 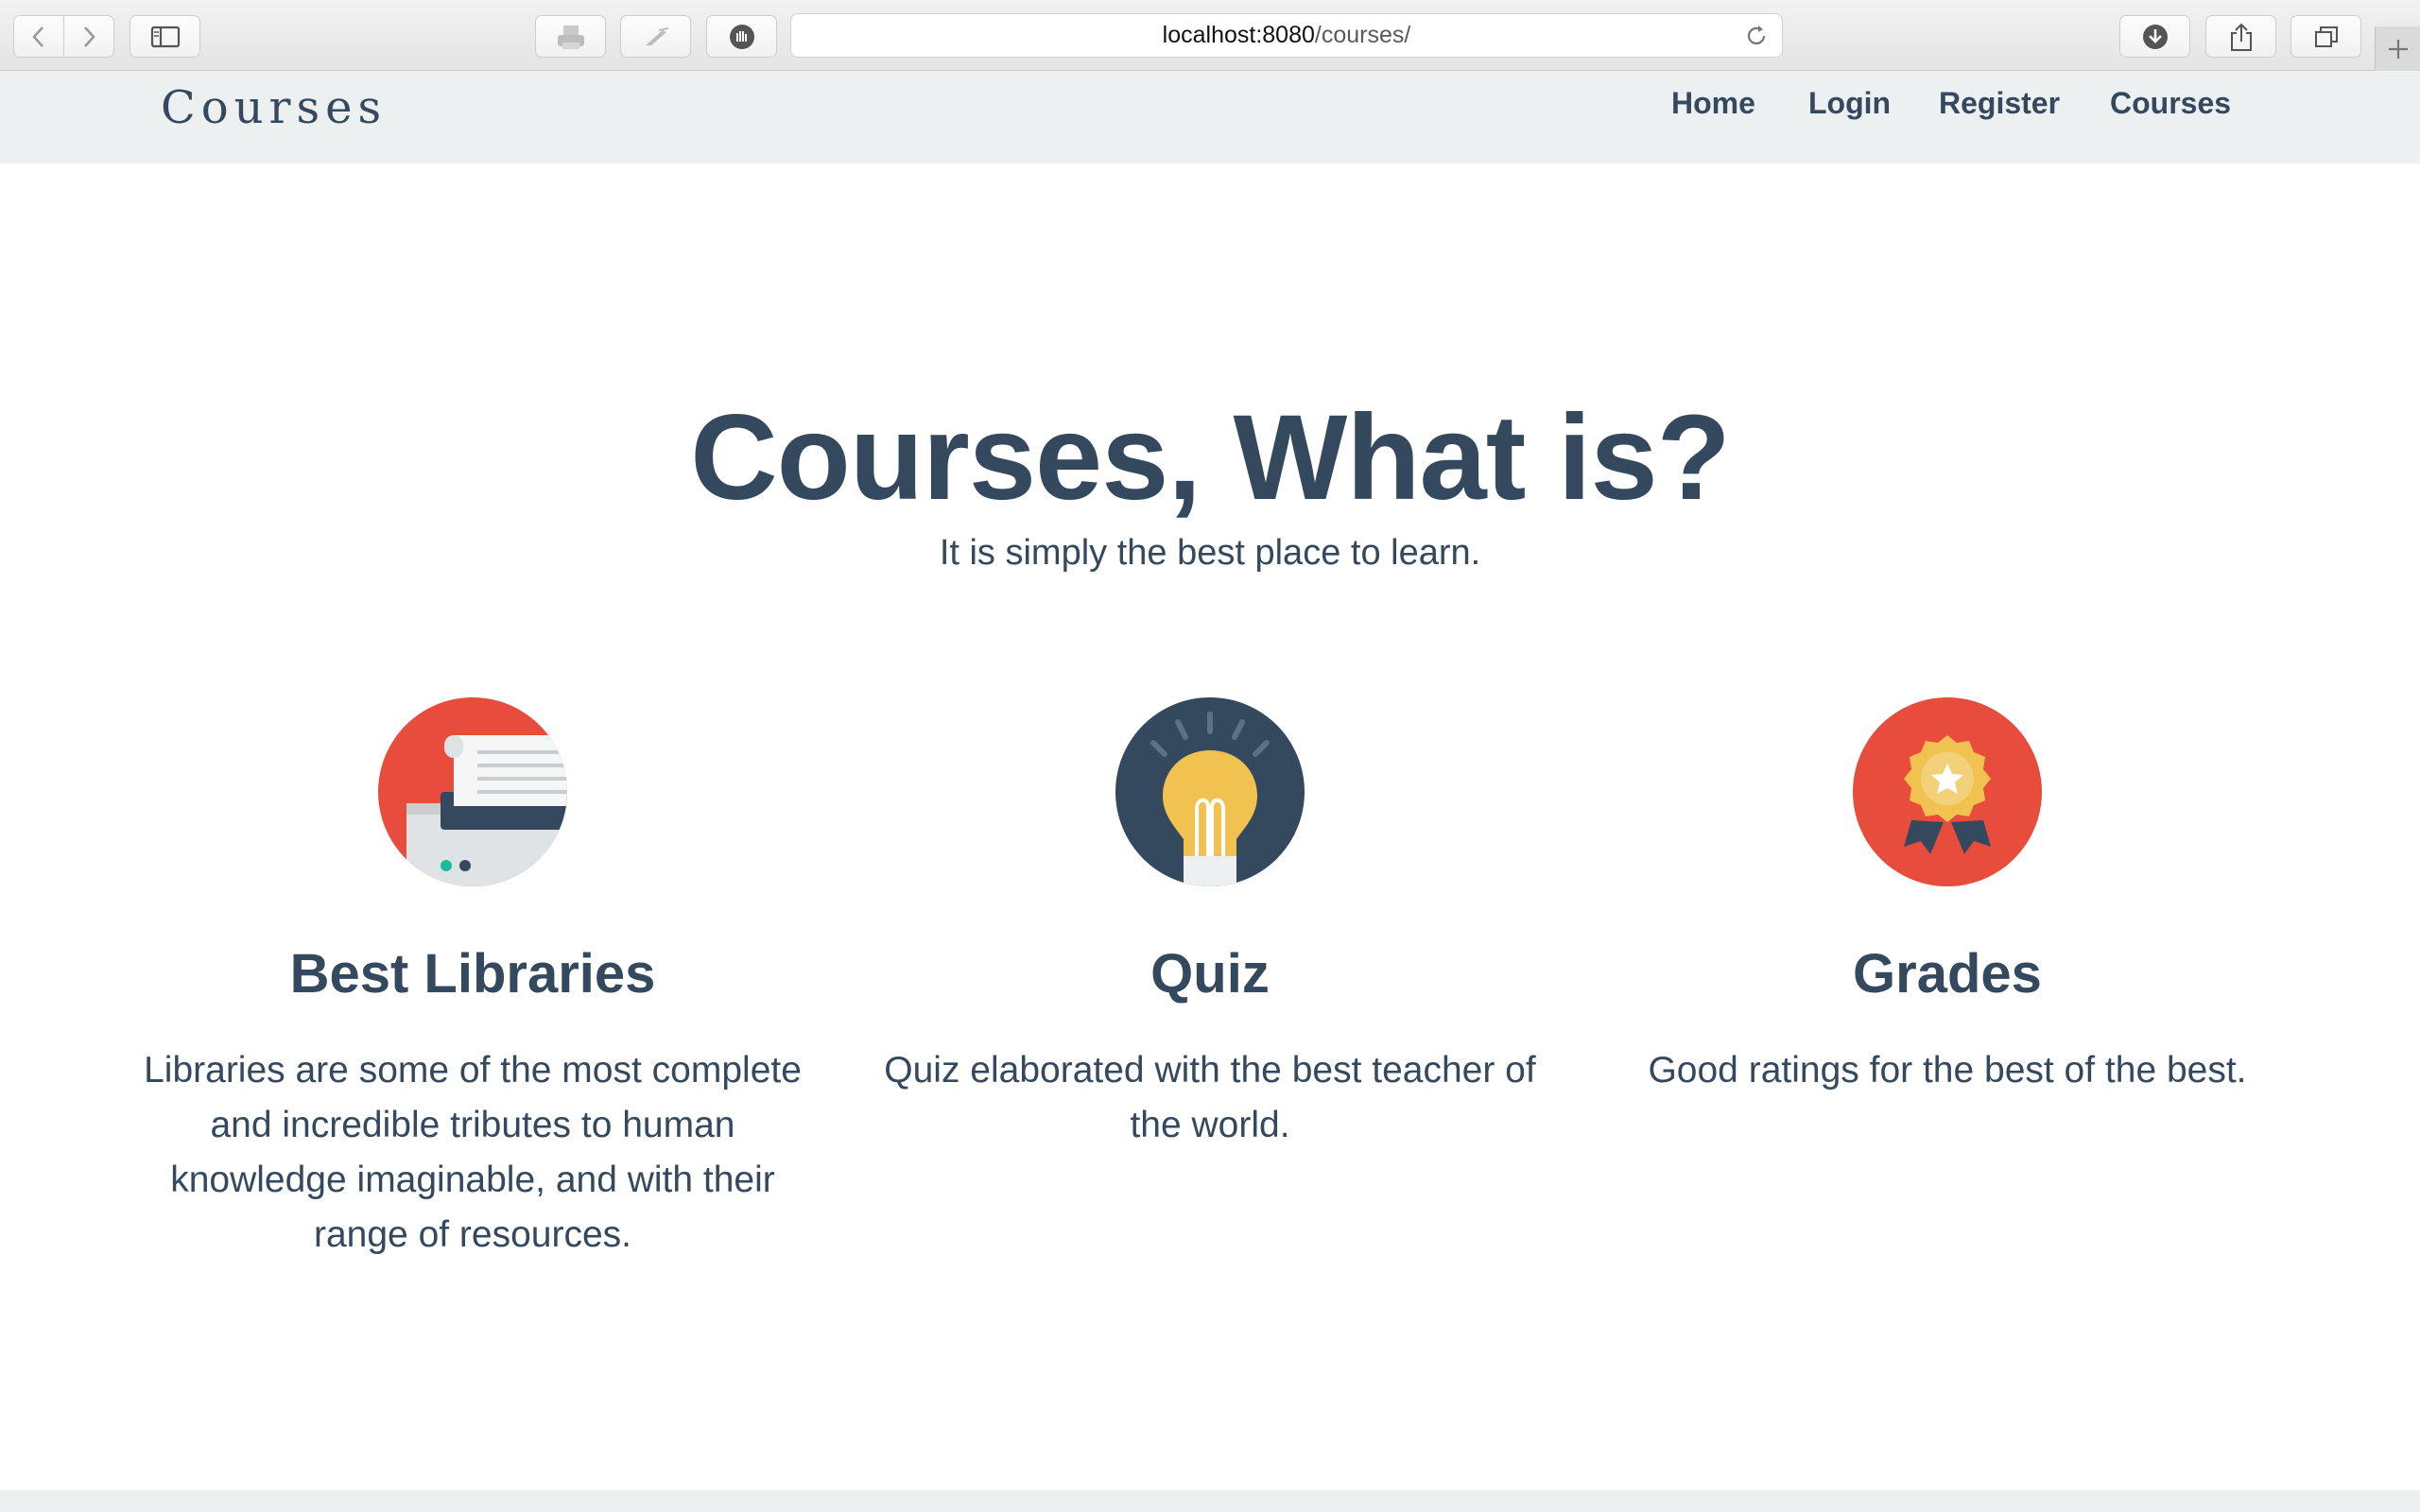 I want to click on browser-toolbar: localhost:8080/courses/, so click(x=1210, y=35).